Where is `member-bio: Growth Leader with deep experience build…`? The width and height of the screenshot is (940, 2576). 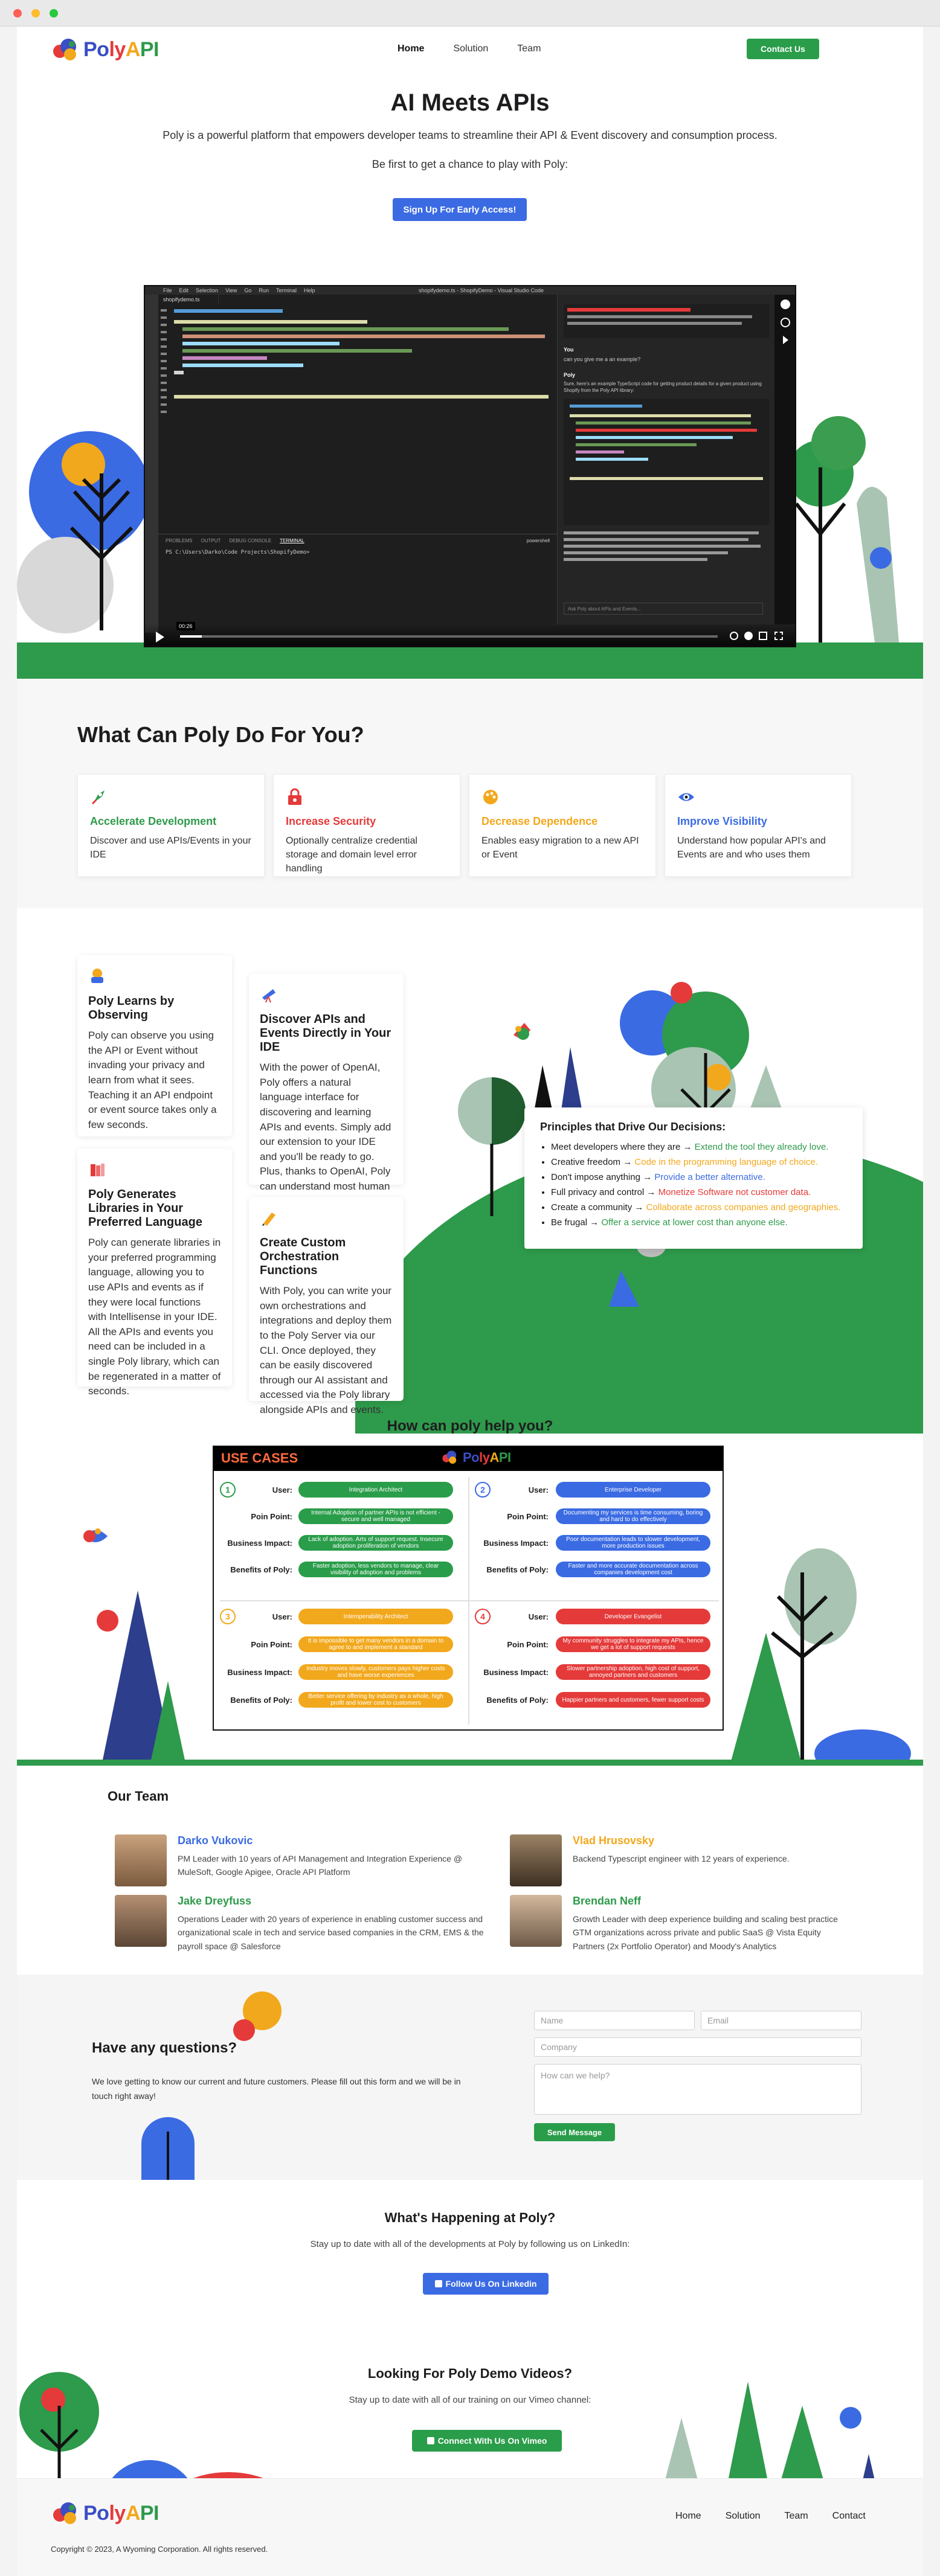
member-bio: Growth Leader with deep experience build… is located at coordinates (705, 1932).